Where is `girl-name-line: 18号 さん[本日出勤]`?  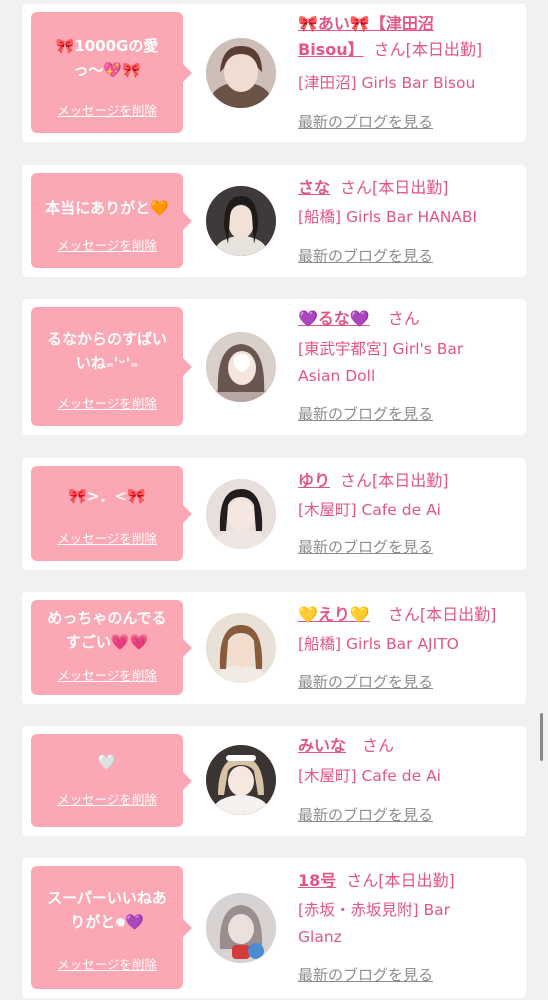 girl-name-line: 18号 さん[本日出勤] is located at coordinates (411, 881).